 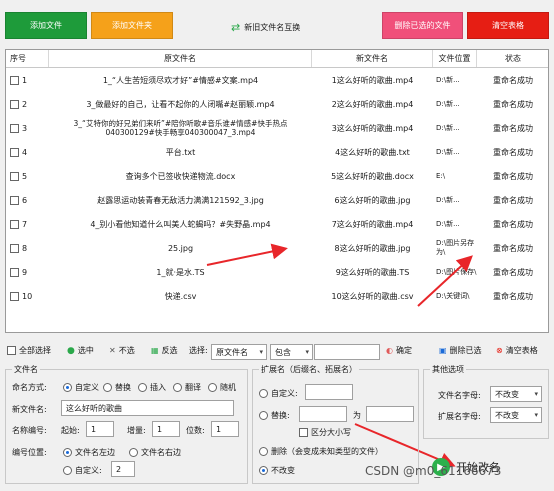 What do you see at coordinates (277, 470) in the screenshot?
I see `ext-no-change-radio: 不改变` at bounding box center [277, 470].